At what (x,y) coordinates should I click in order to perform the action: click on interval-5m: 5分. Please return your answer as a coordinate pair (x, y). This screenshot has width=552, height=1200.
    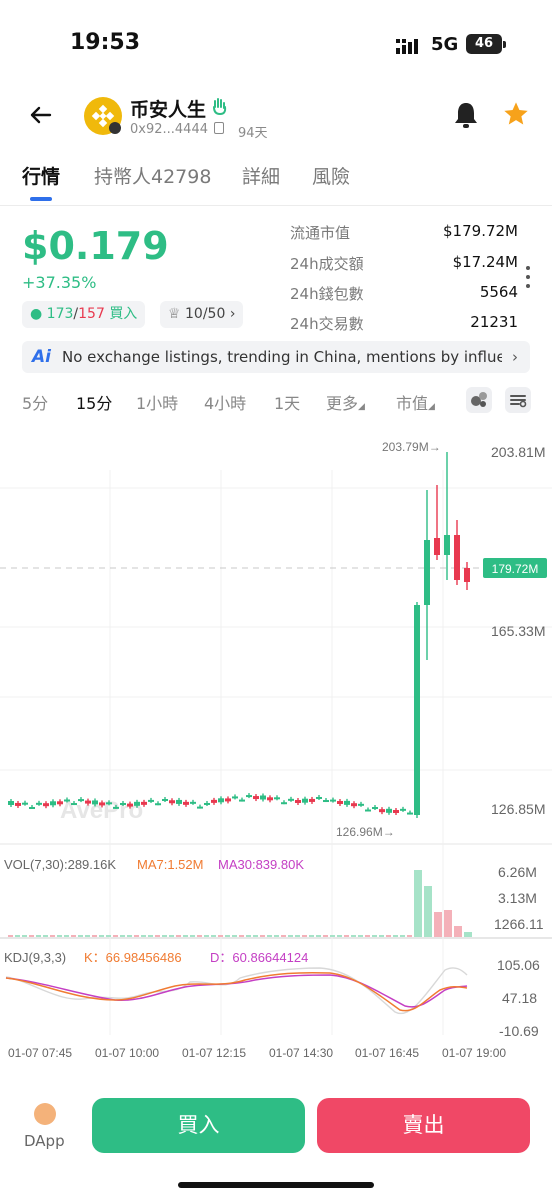
    Looking at the image, I should click on (35, 402).